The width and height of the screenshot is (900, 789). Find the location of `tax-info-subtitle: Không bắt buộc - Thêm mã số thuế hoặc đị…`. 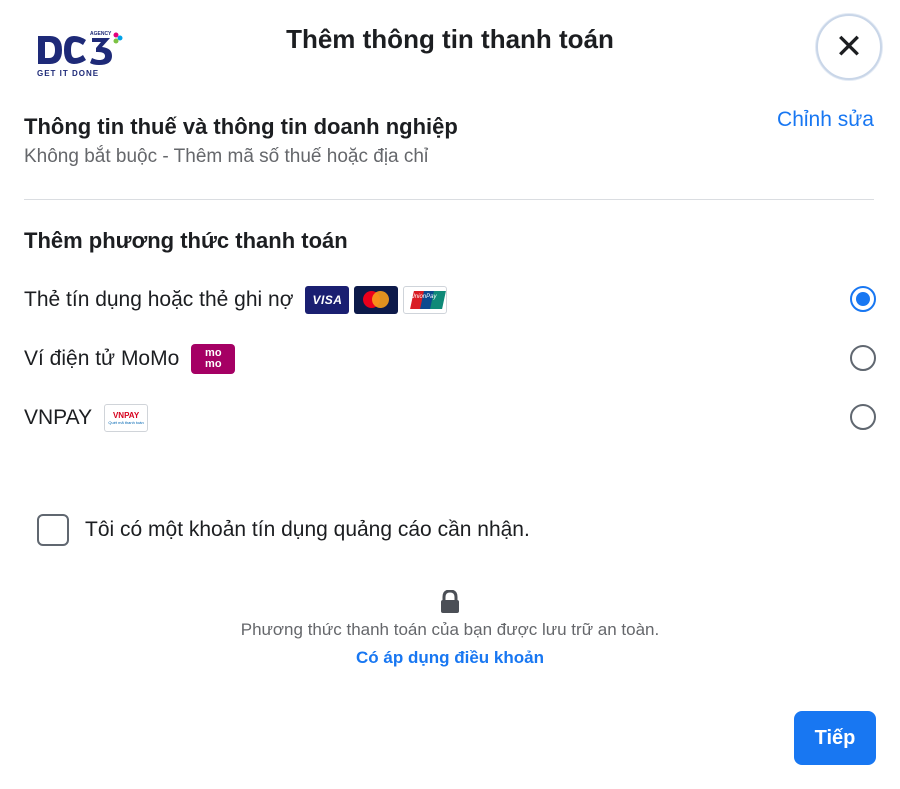

tax-info-subtitle: Không bắt buộc - Thêm mã số thuế hoặc đị… is located at coordinates (226, 156).